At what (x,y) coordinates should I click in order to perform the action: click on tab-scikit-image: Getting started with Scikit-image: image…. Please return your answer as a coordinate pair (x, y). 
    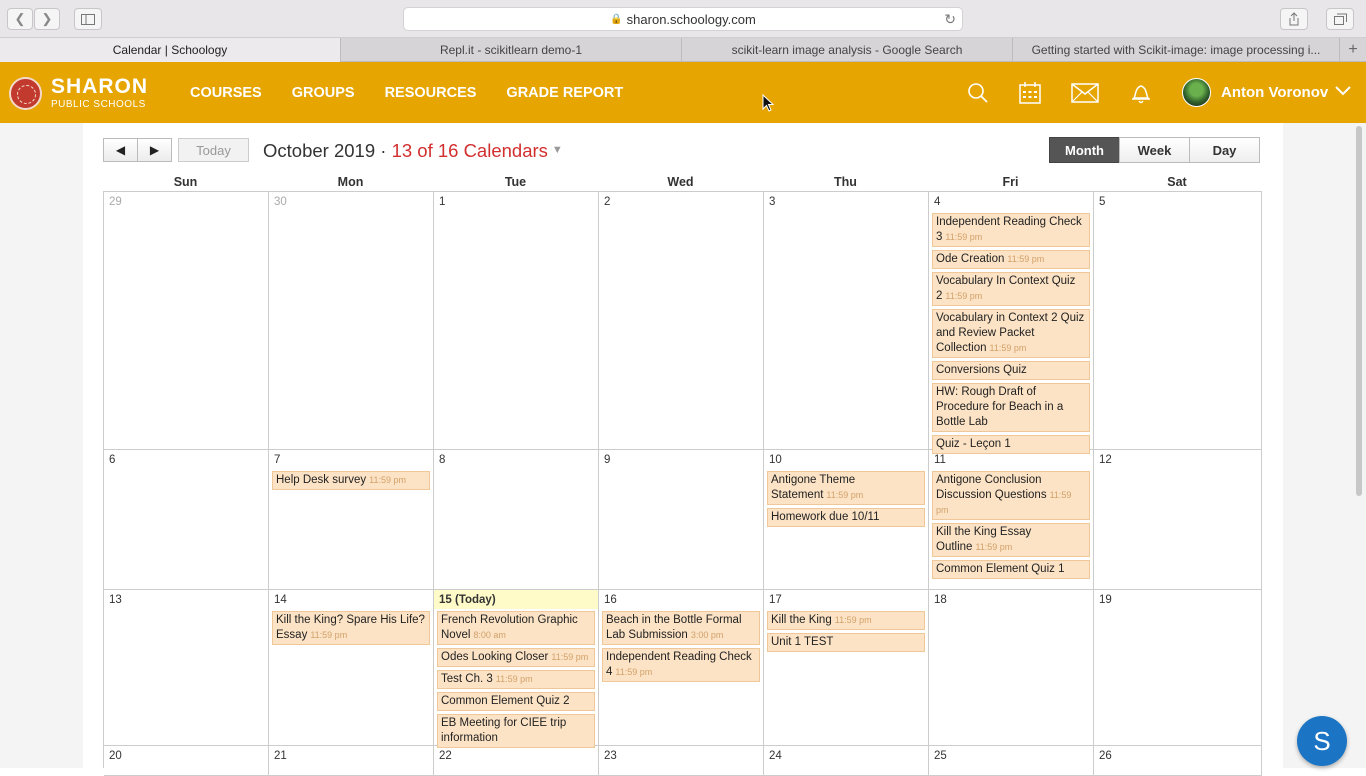
    Looking at the image, I should click on (1176, 50).